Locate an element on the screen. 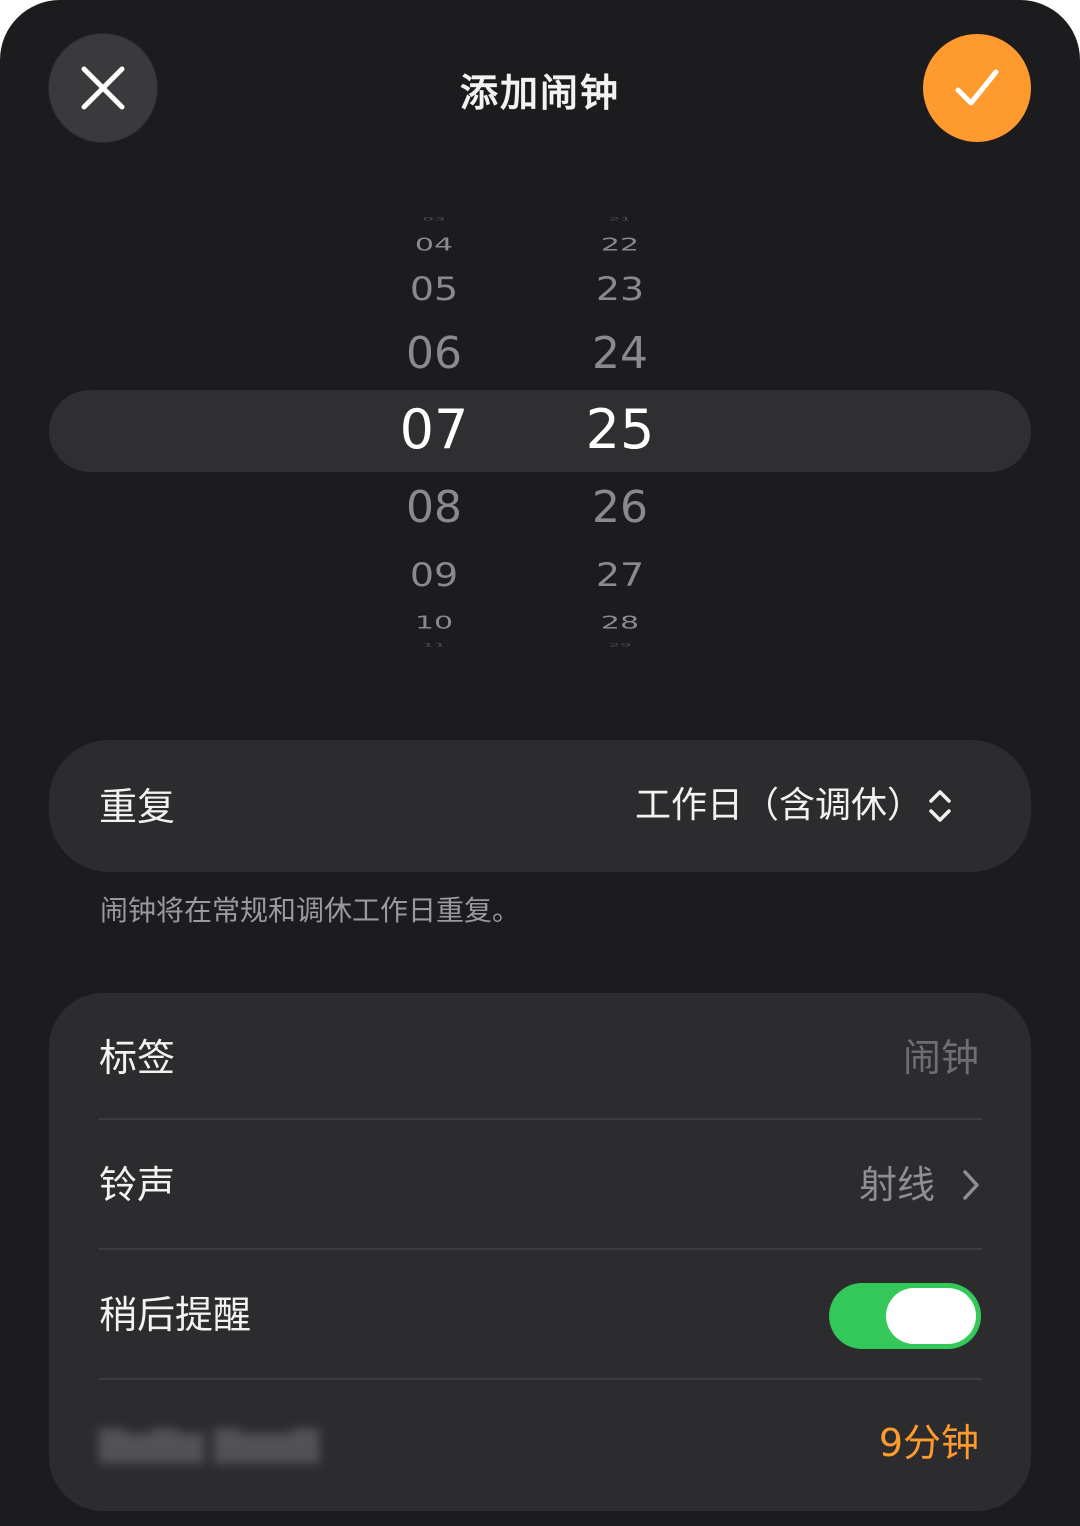  minute-option: 21 is located at coordinates (620, 219).